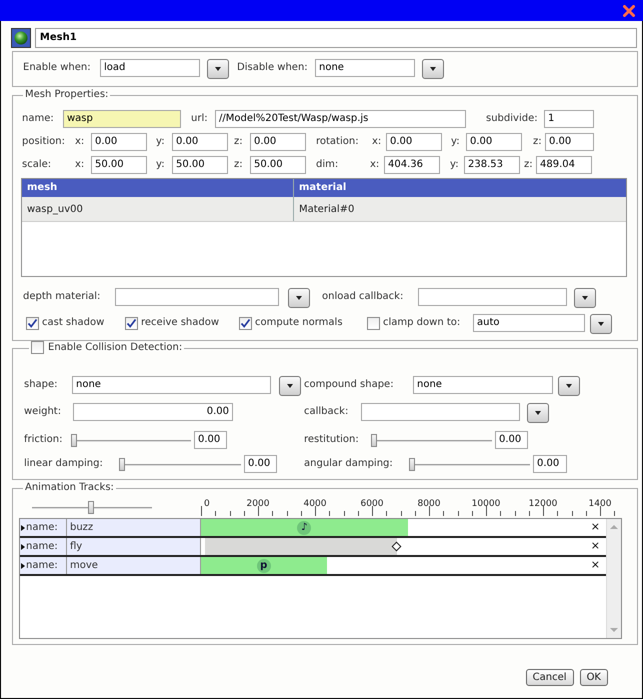 This screenshot has width=643, height=699. I want to click on checkbox-label: clamp down to:, so click(421, 323).